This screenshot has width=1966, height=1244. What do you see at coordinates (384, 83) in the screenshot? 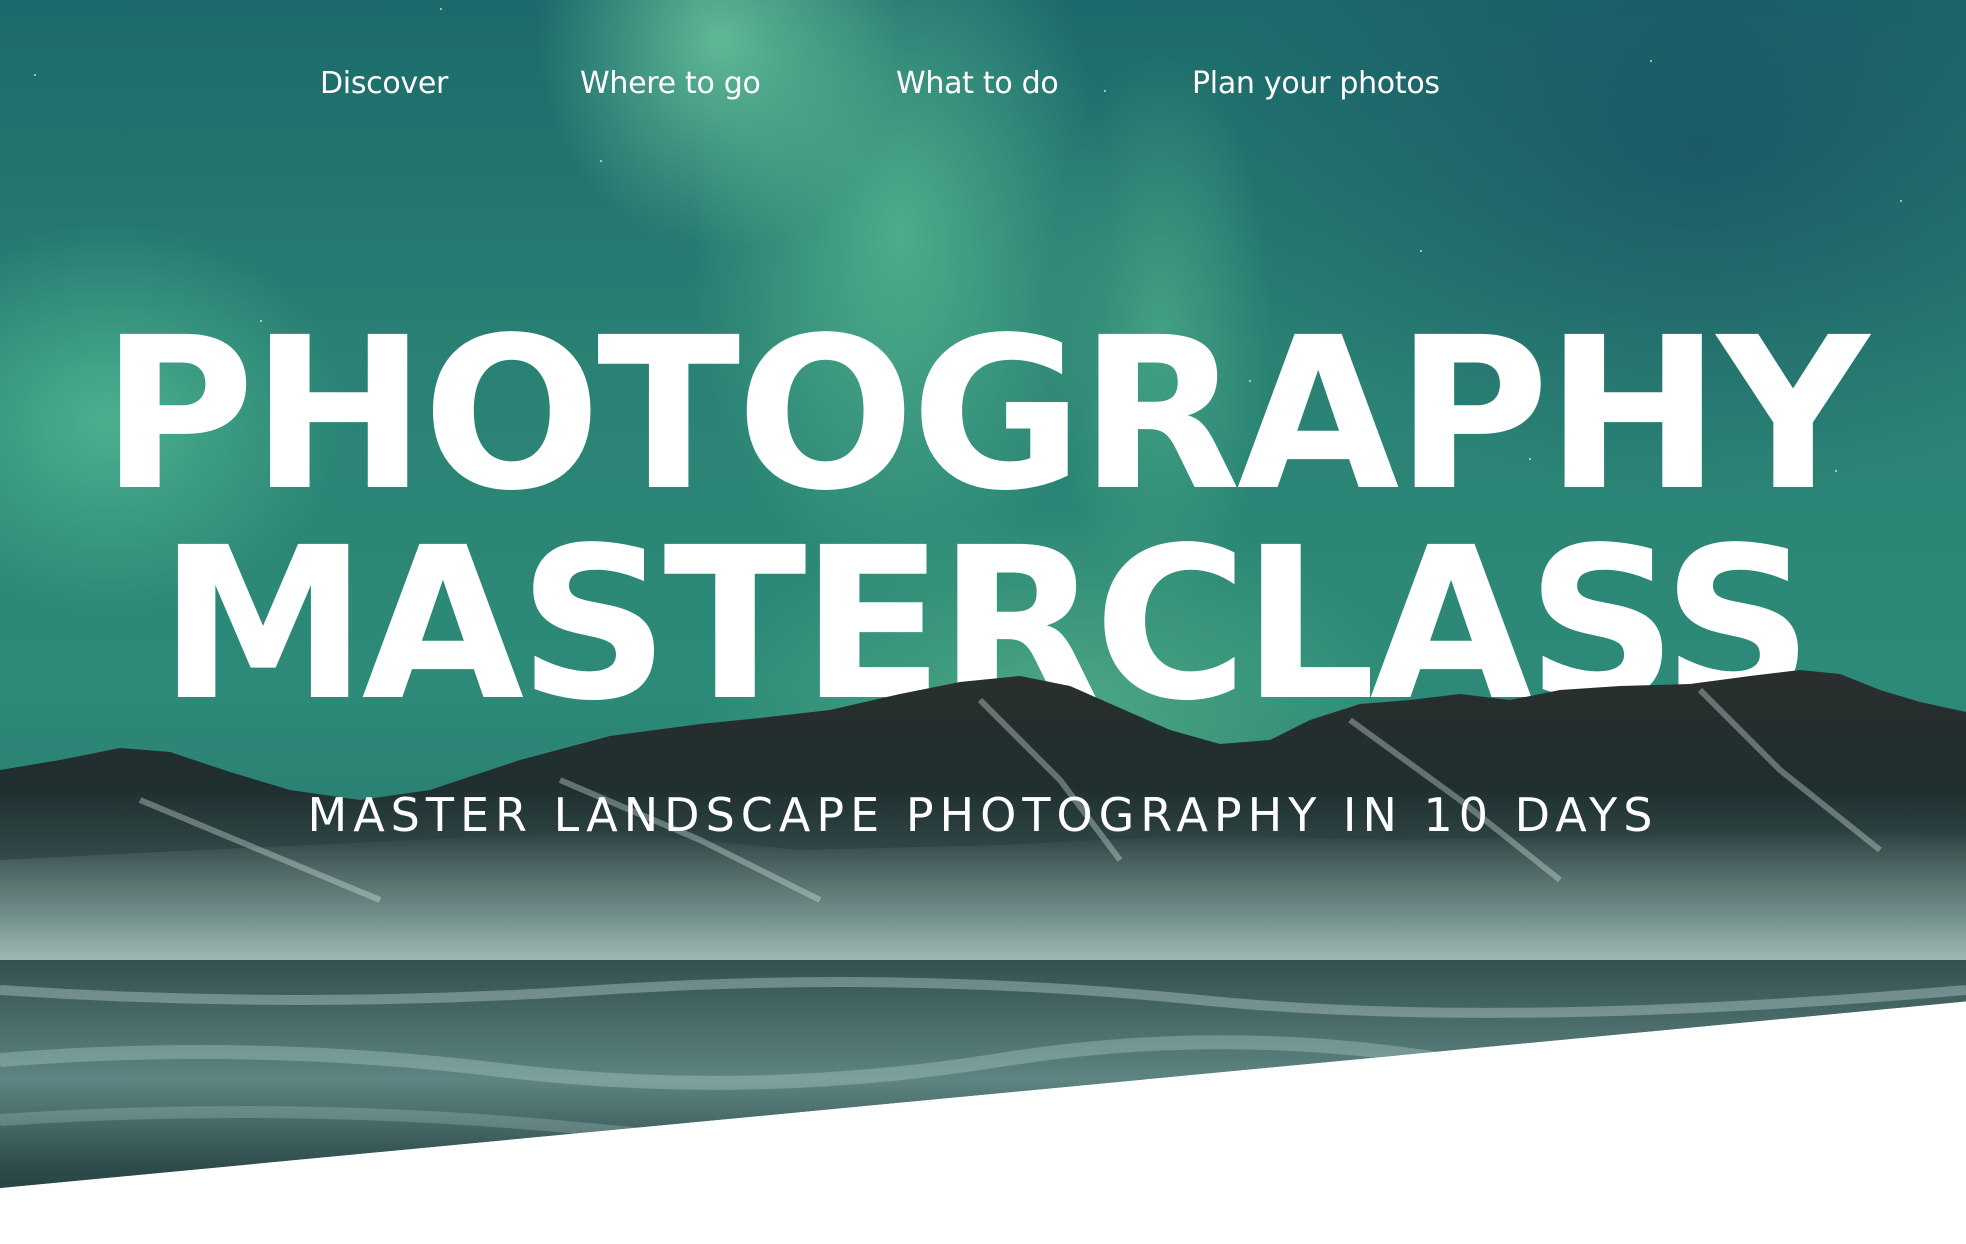
I see `nav-link-discover: Discover` at bounding box center [384, 83].